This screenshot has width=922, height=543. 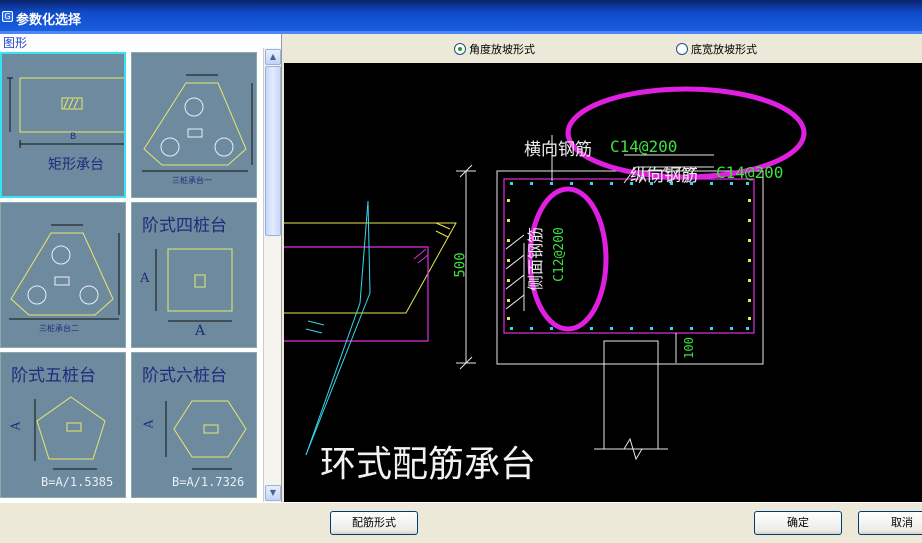 I want to click on chevron-down-icon: ▼, so click(x=273, y=492).